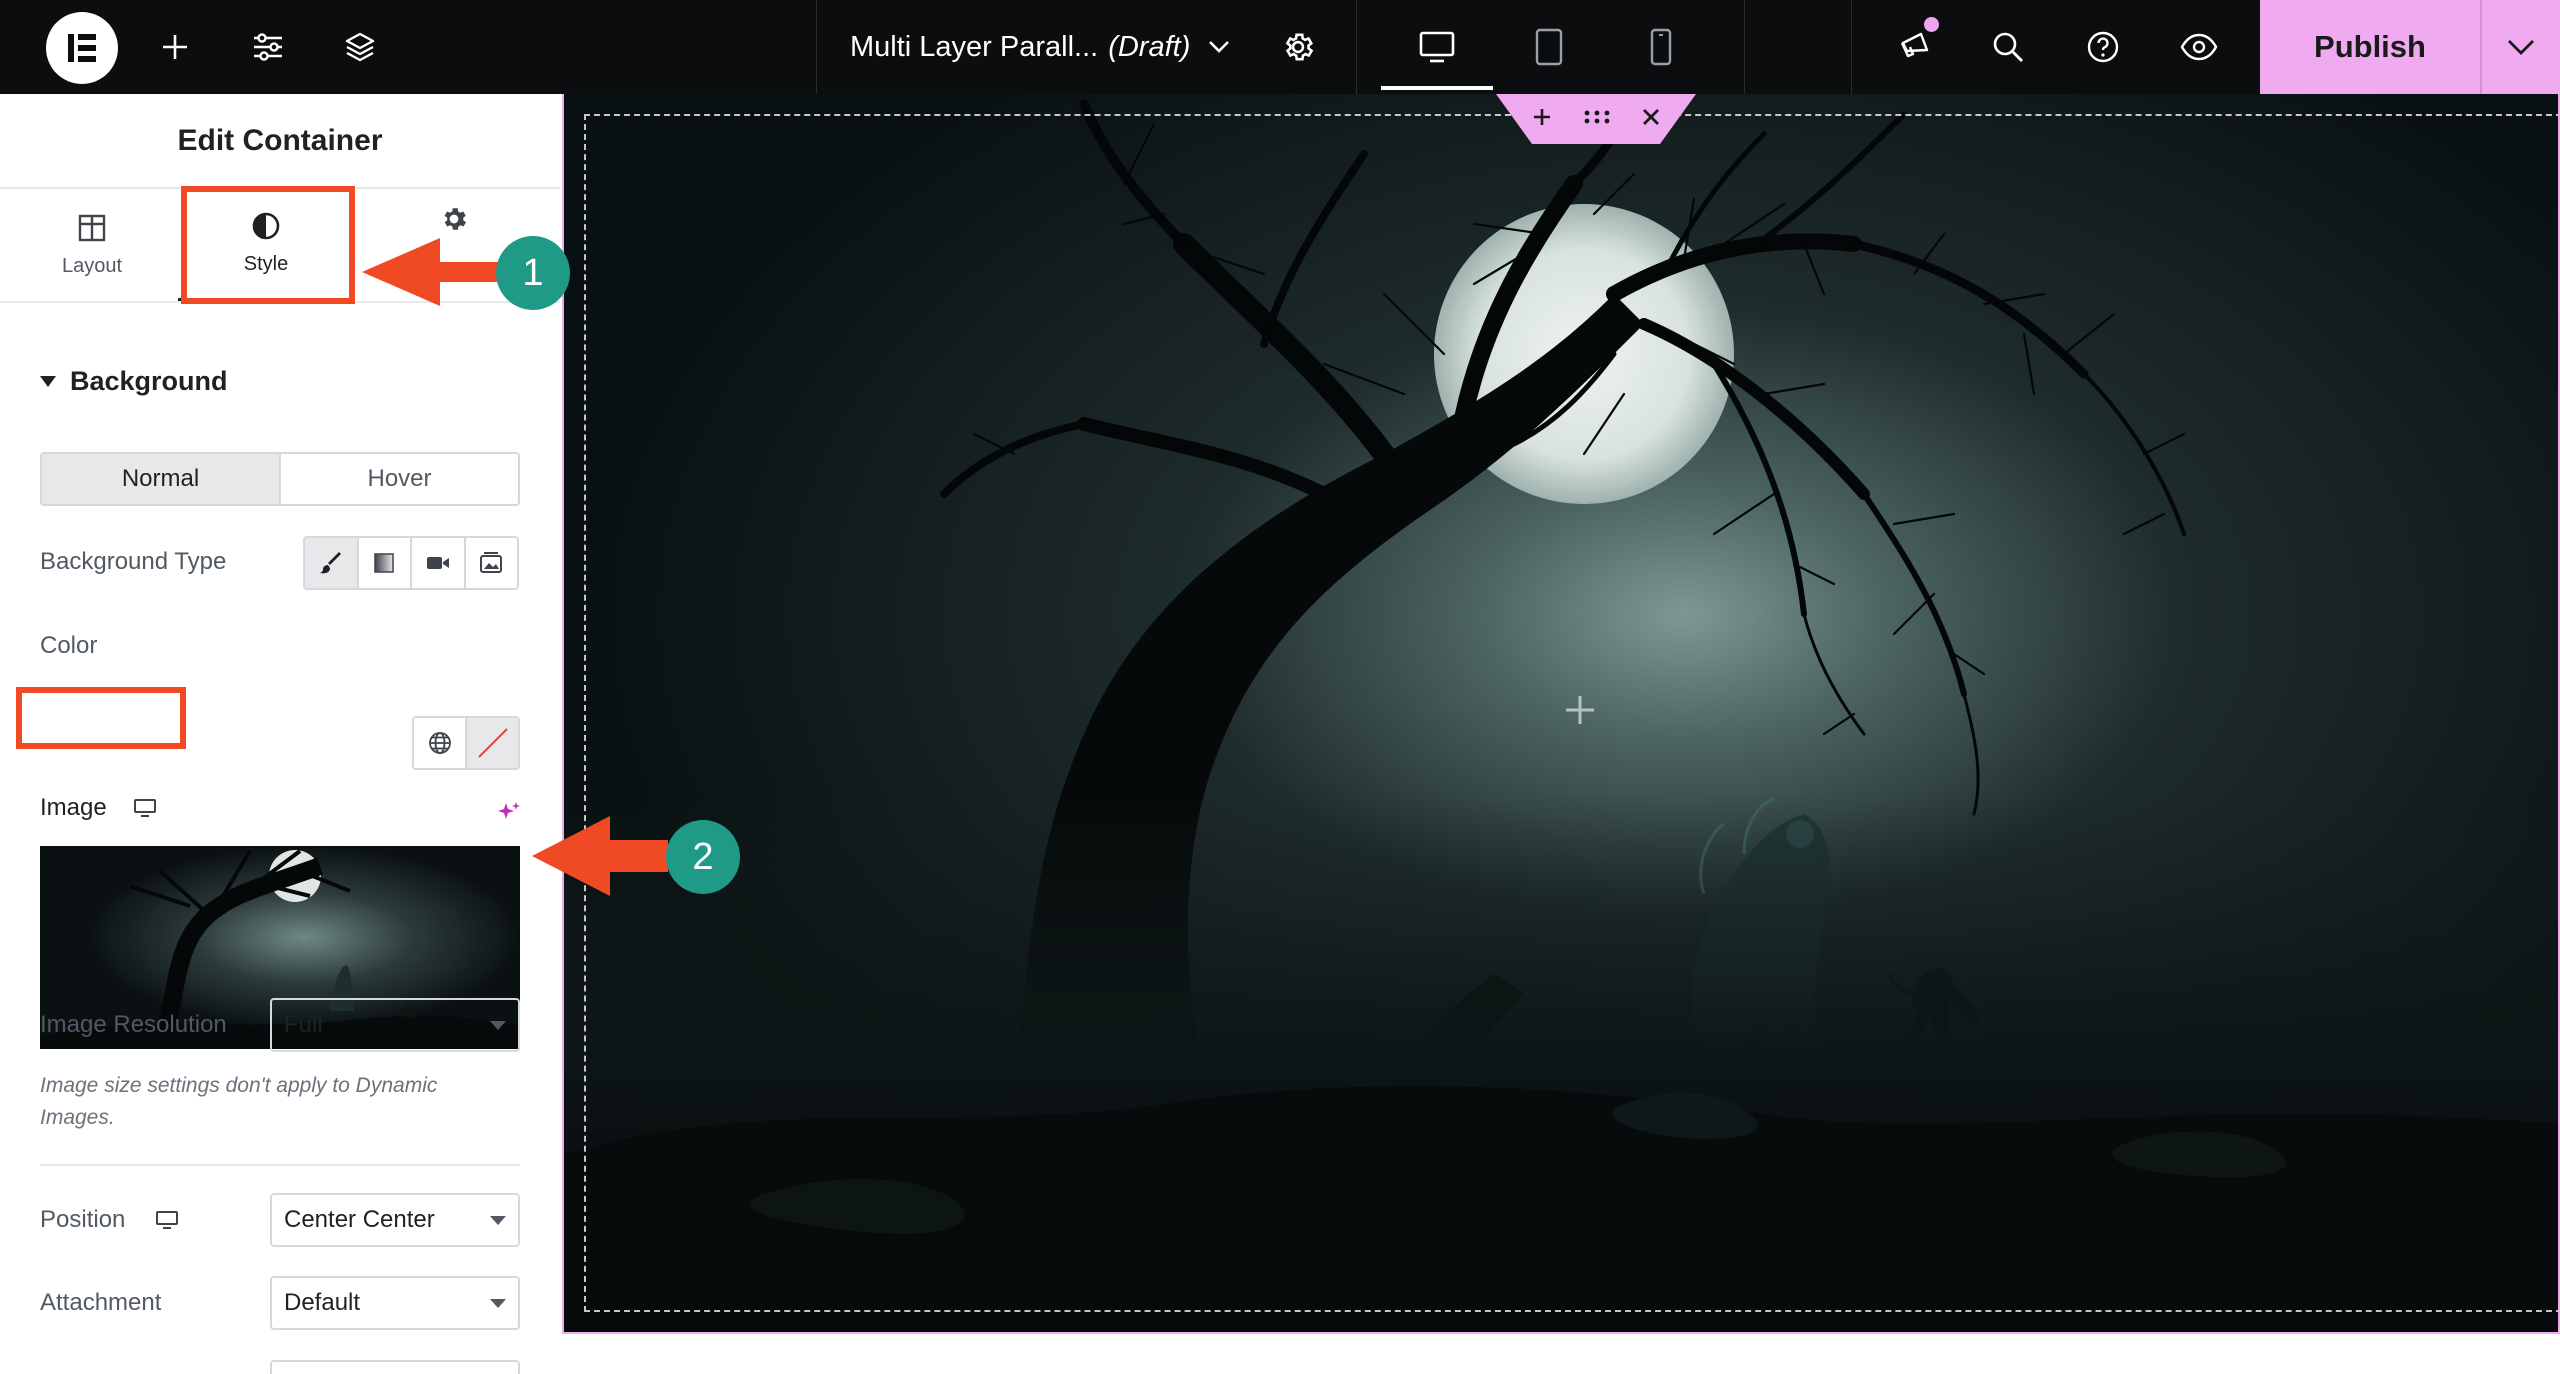  I want to click on help-icon, so click(2103, 47).